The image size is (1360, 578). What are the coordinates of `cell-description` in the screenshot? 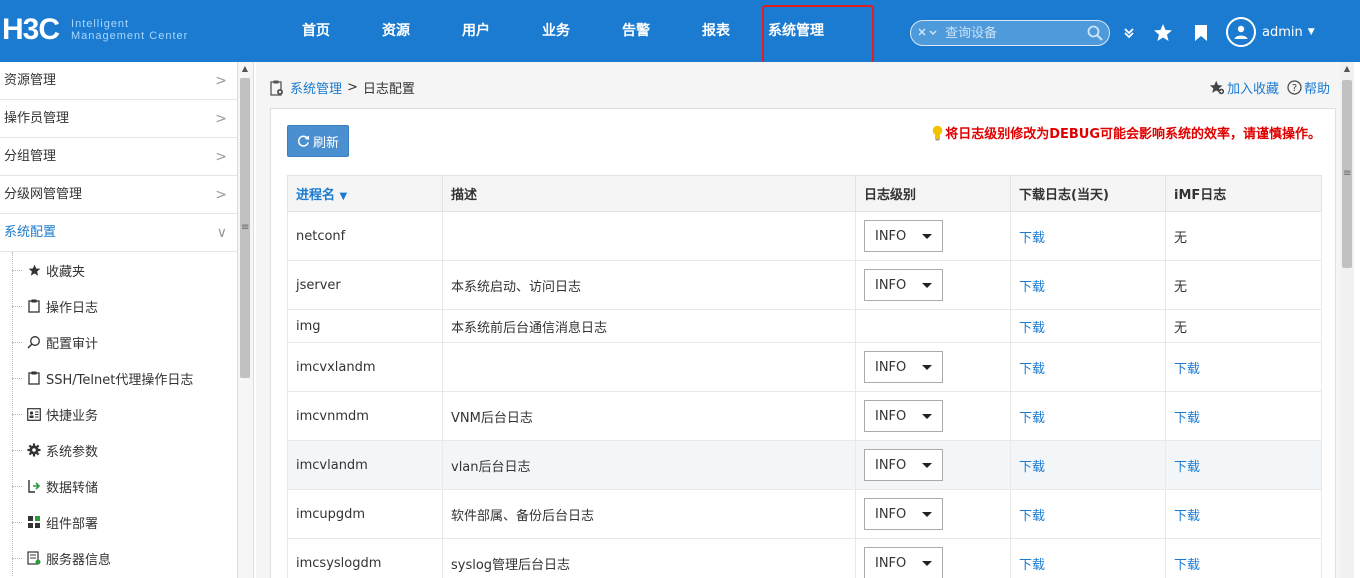 It's located at (649, 367).